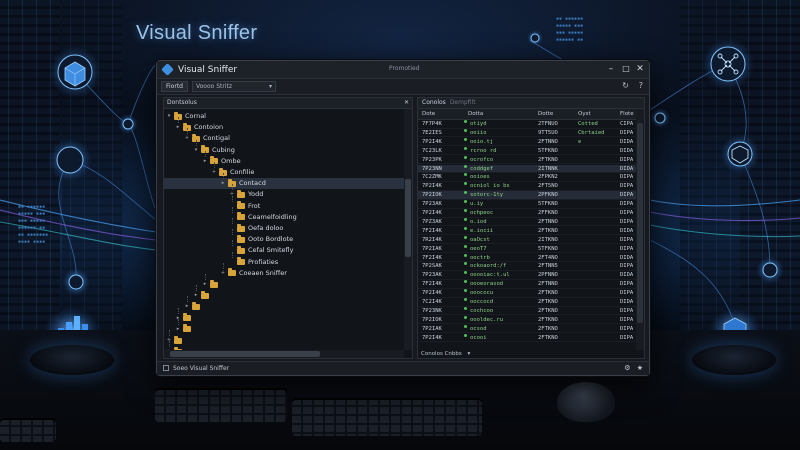 Image resolution: width=800 pixels, height=450 pixels. I want to click on tab-conolos: Conolos, so click(432, 103).